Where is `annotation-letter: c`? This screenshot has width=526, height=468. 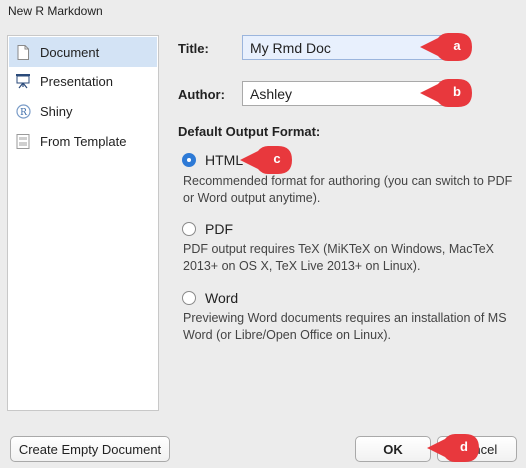
annotation-letter: c is located at coordinates (277, 158).